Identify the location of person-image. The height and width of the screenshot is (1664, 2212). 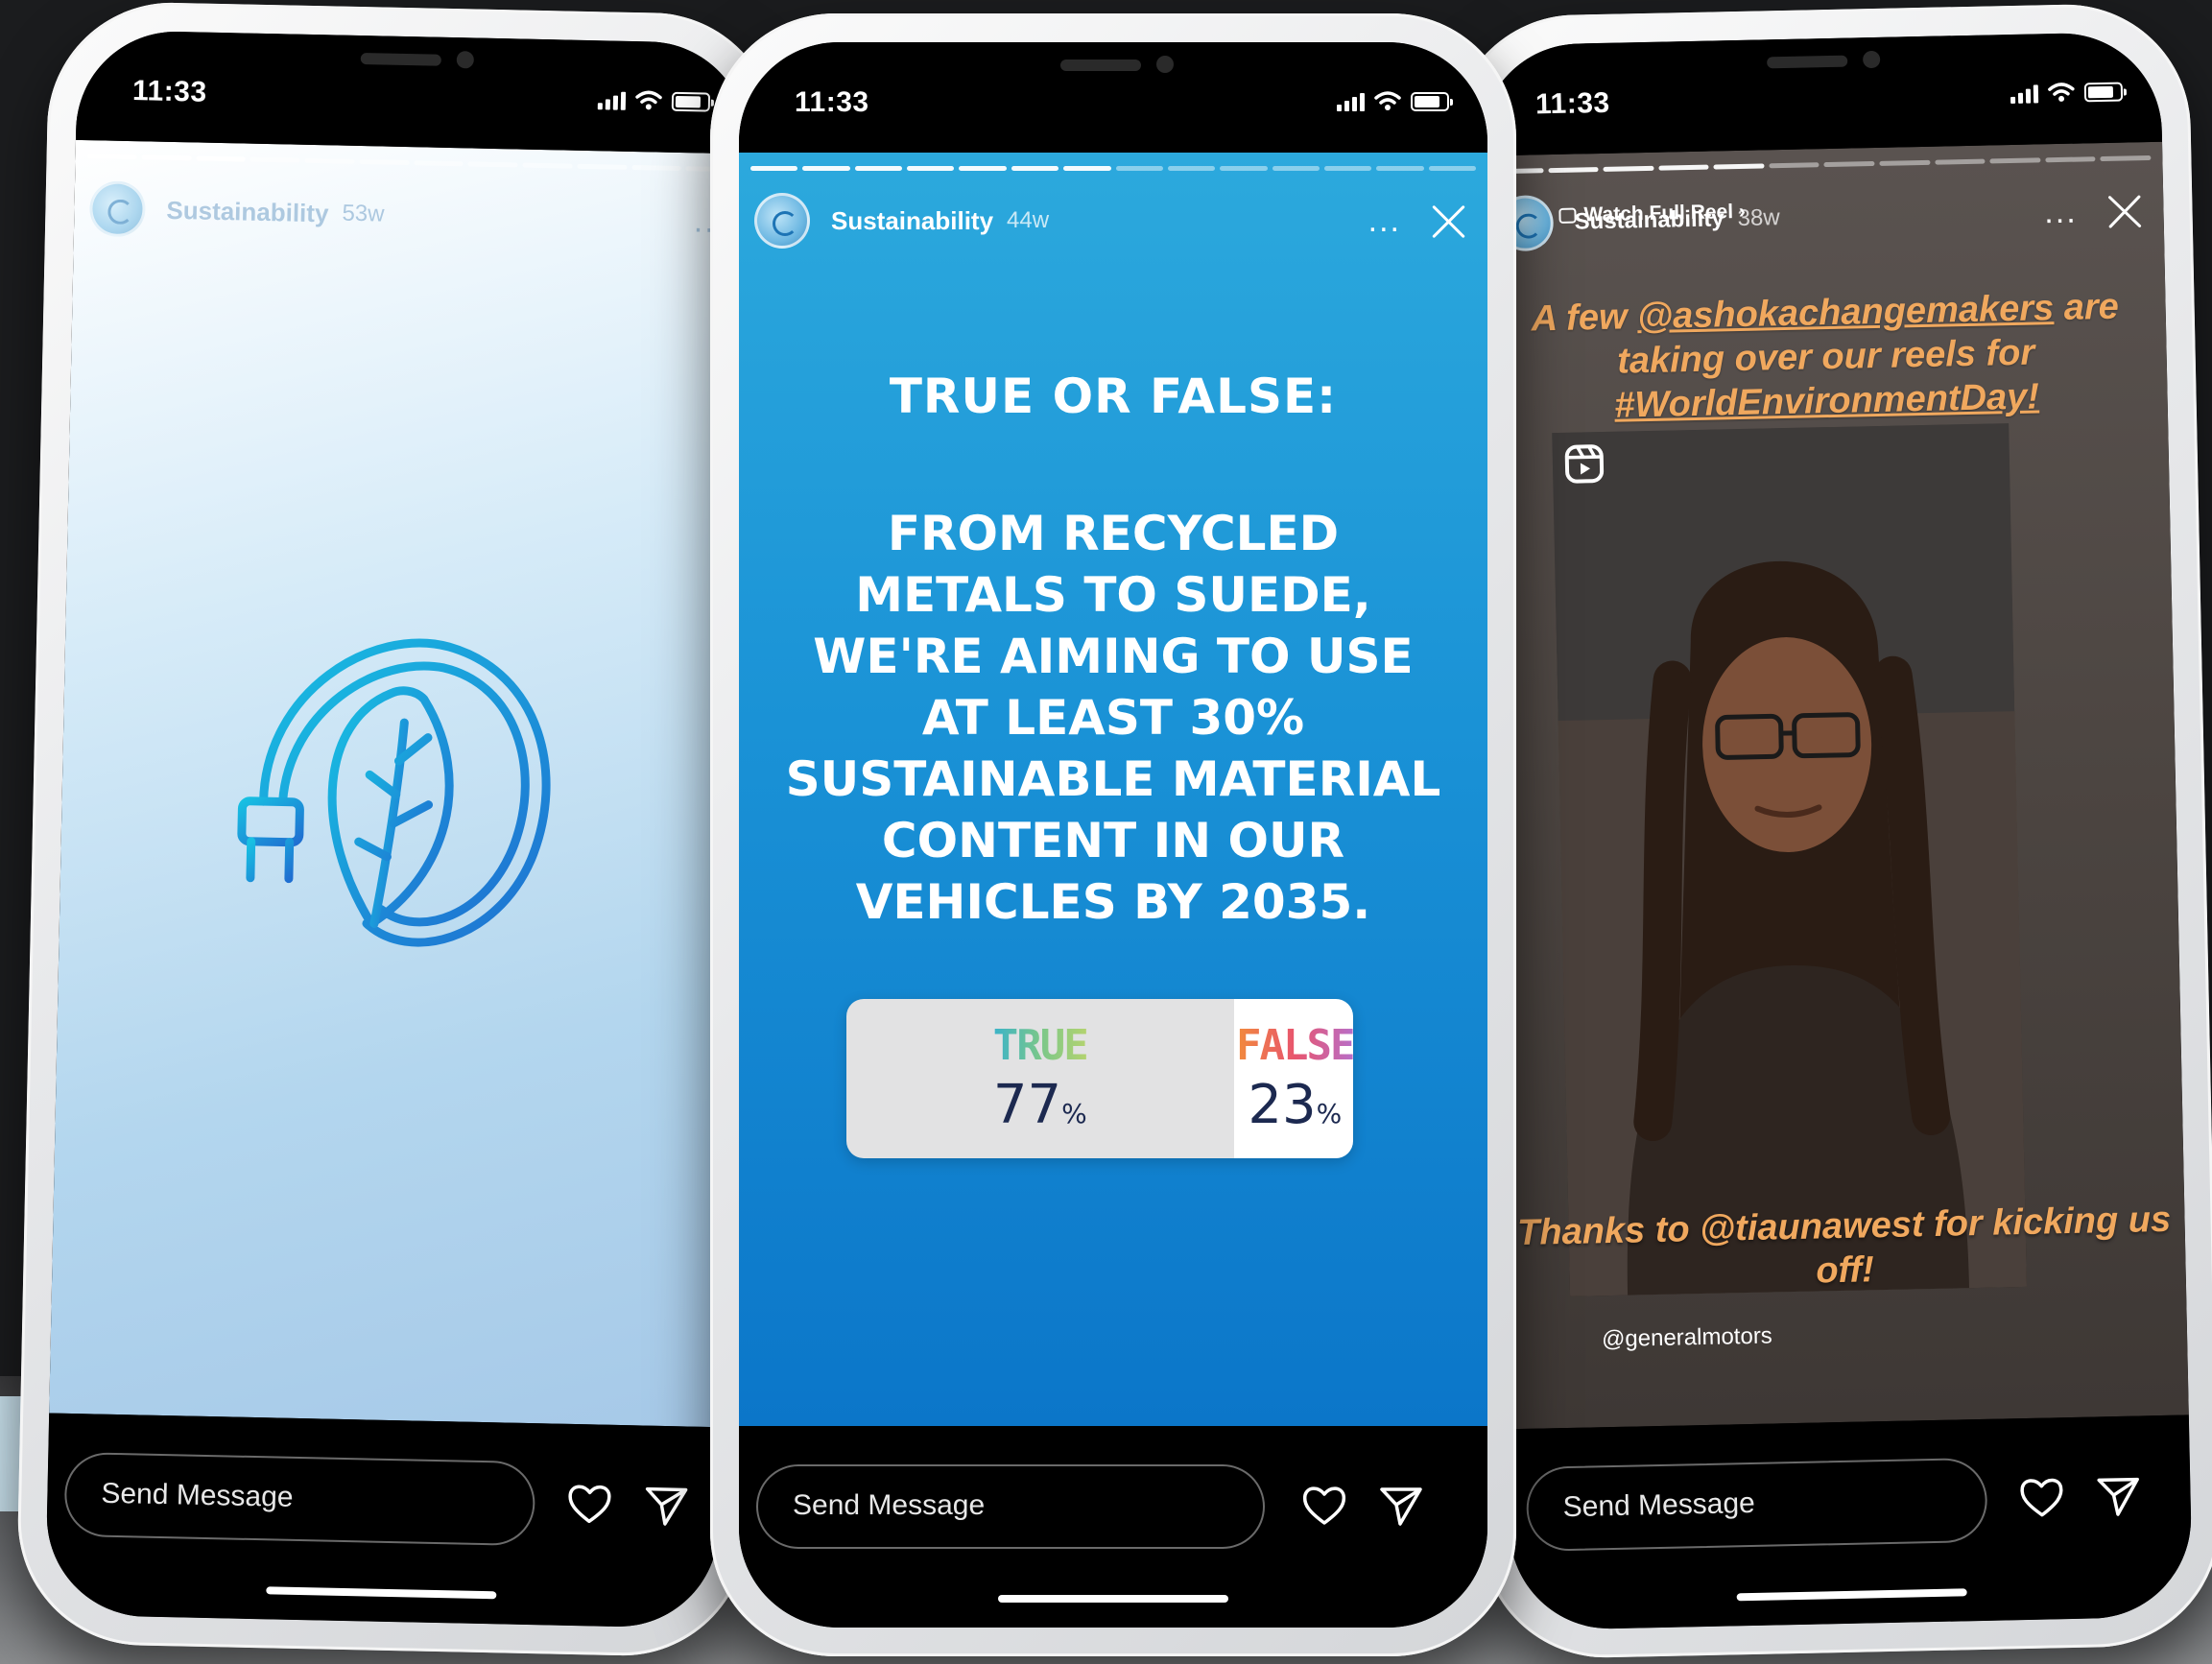
(1789, 859).